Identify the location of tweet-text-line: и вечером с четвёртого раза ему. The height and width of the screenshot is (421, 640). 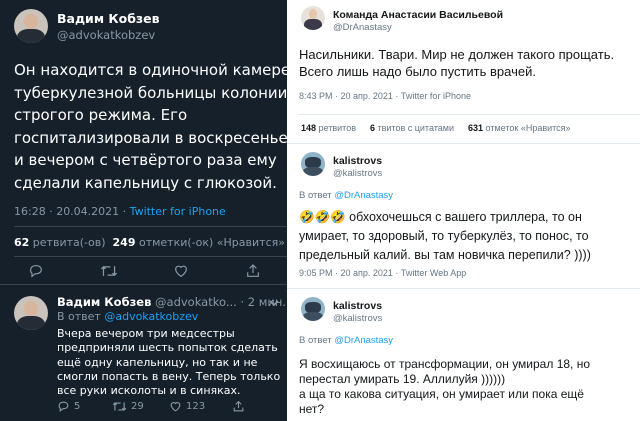
(145, 160).